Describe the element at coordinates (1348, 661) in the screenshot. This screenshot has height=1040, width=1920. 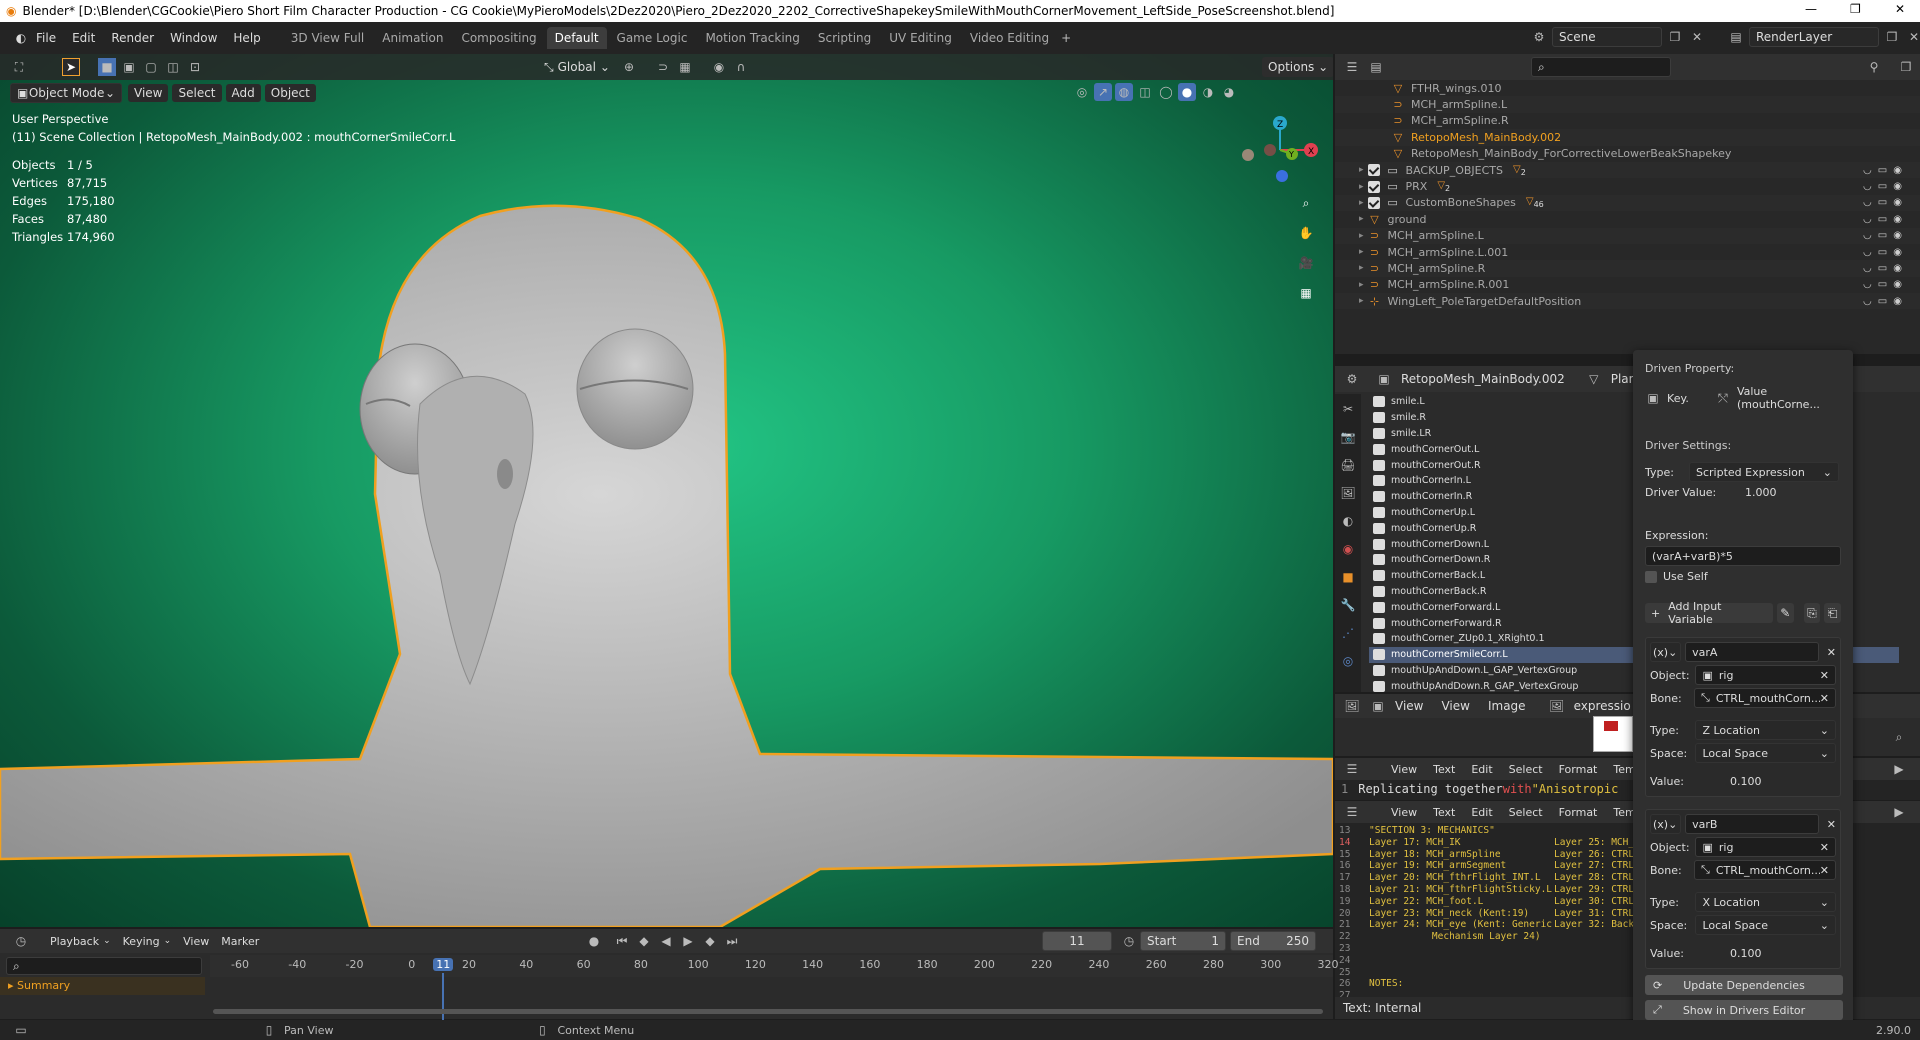
I see `physics-tab-icon: ◎` at that location.